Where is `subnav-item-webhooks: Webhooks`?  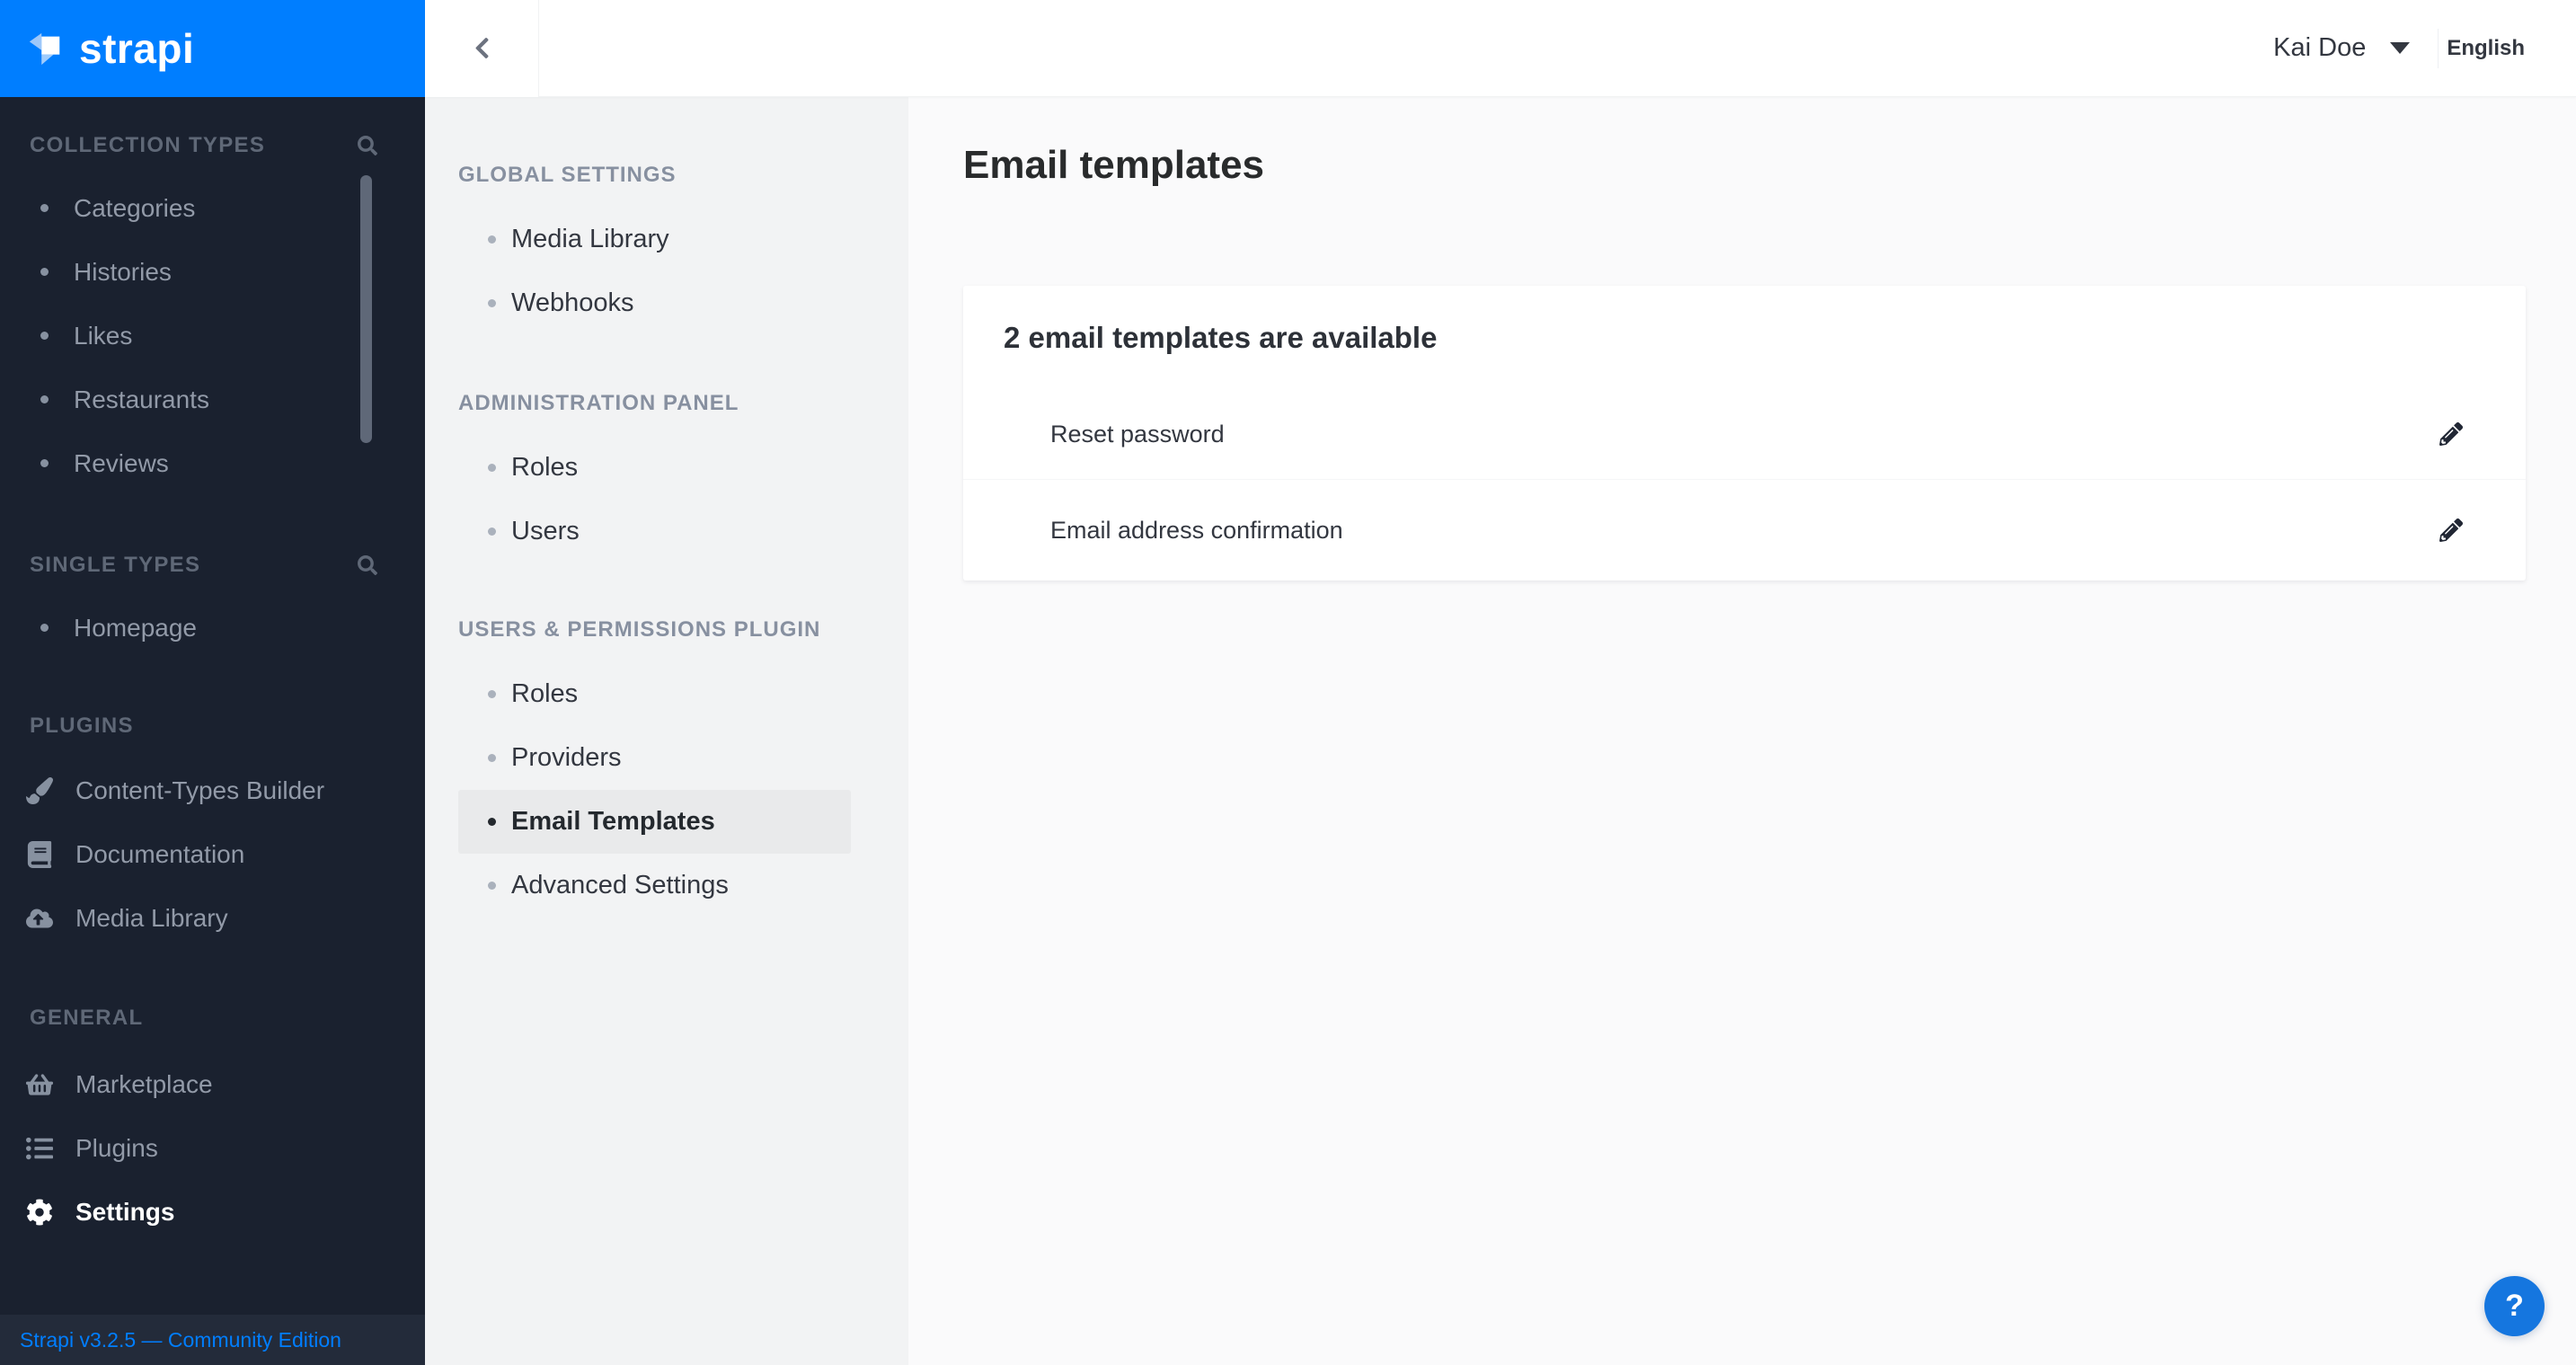 subnav-item-webhooks: Webhooks is located at coordinates (654, 303).